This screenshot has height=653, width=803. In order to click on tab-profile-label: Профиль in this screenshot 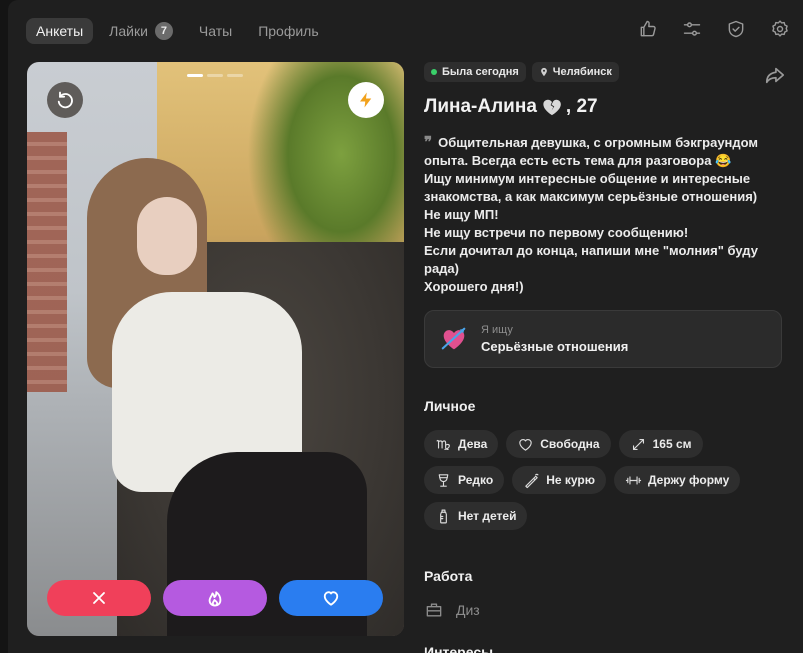, I will do `click(288, 31)`.